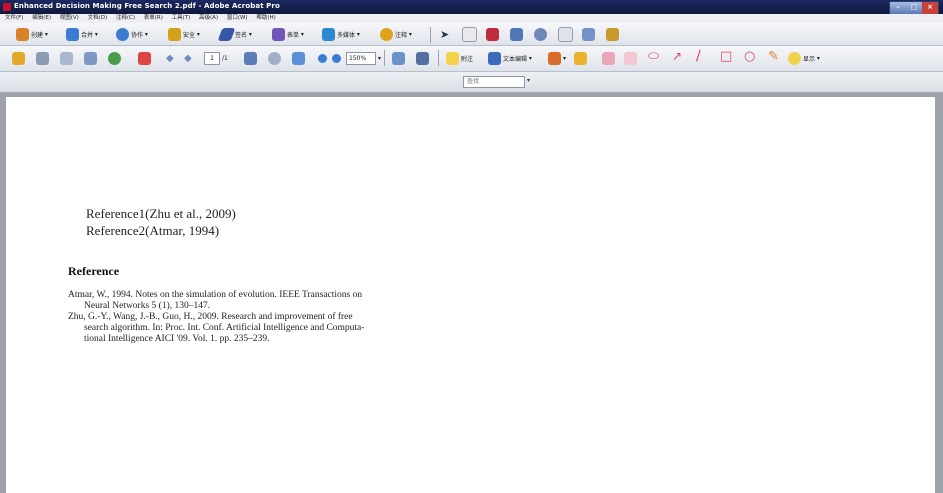  I want to click on window-controls: – □ ×, so click(914, 8).